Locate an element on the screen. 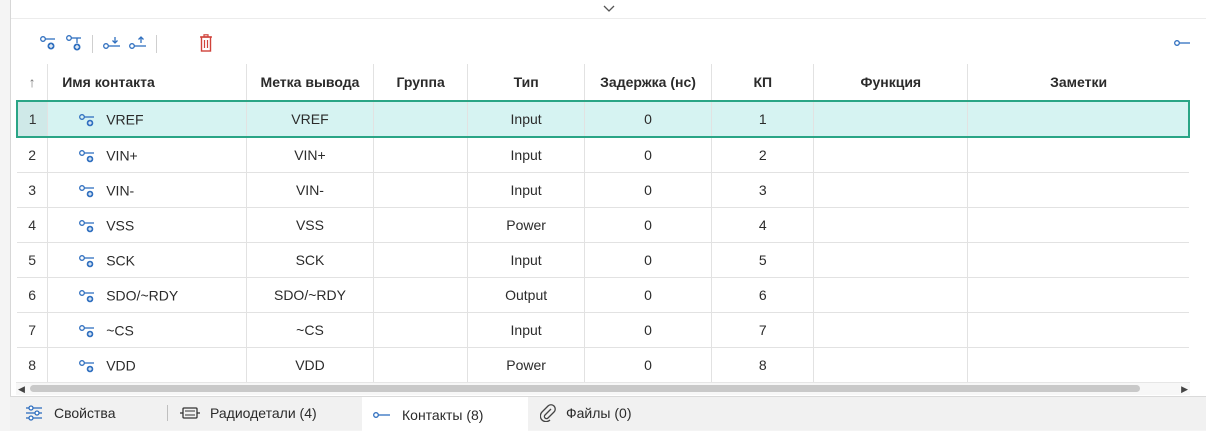  pin-name-cell: ~CS is located at coordinates (147, 330).